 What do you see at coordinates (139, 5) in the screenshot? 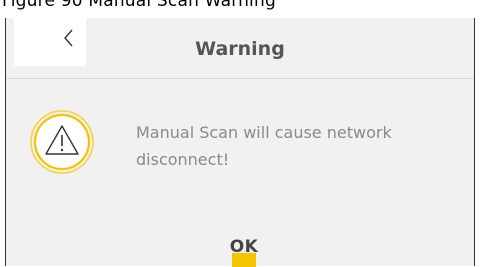
I see `figure-caption: Figure 90 Manual Scan Warning` at bounding box center [139, 5].